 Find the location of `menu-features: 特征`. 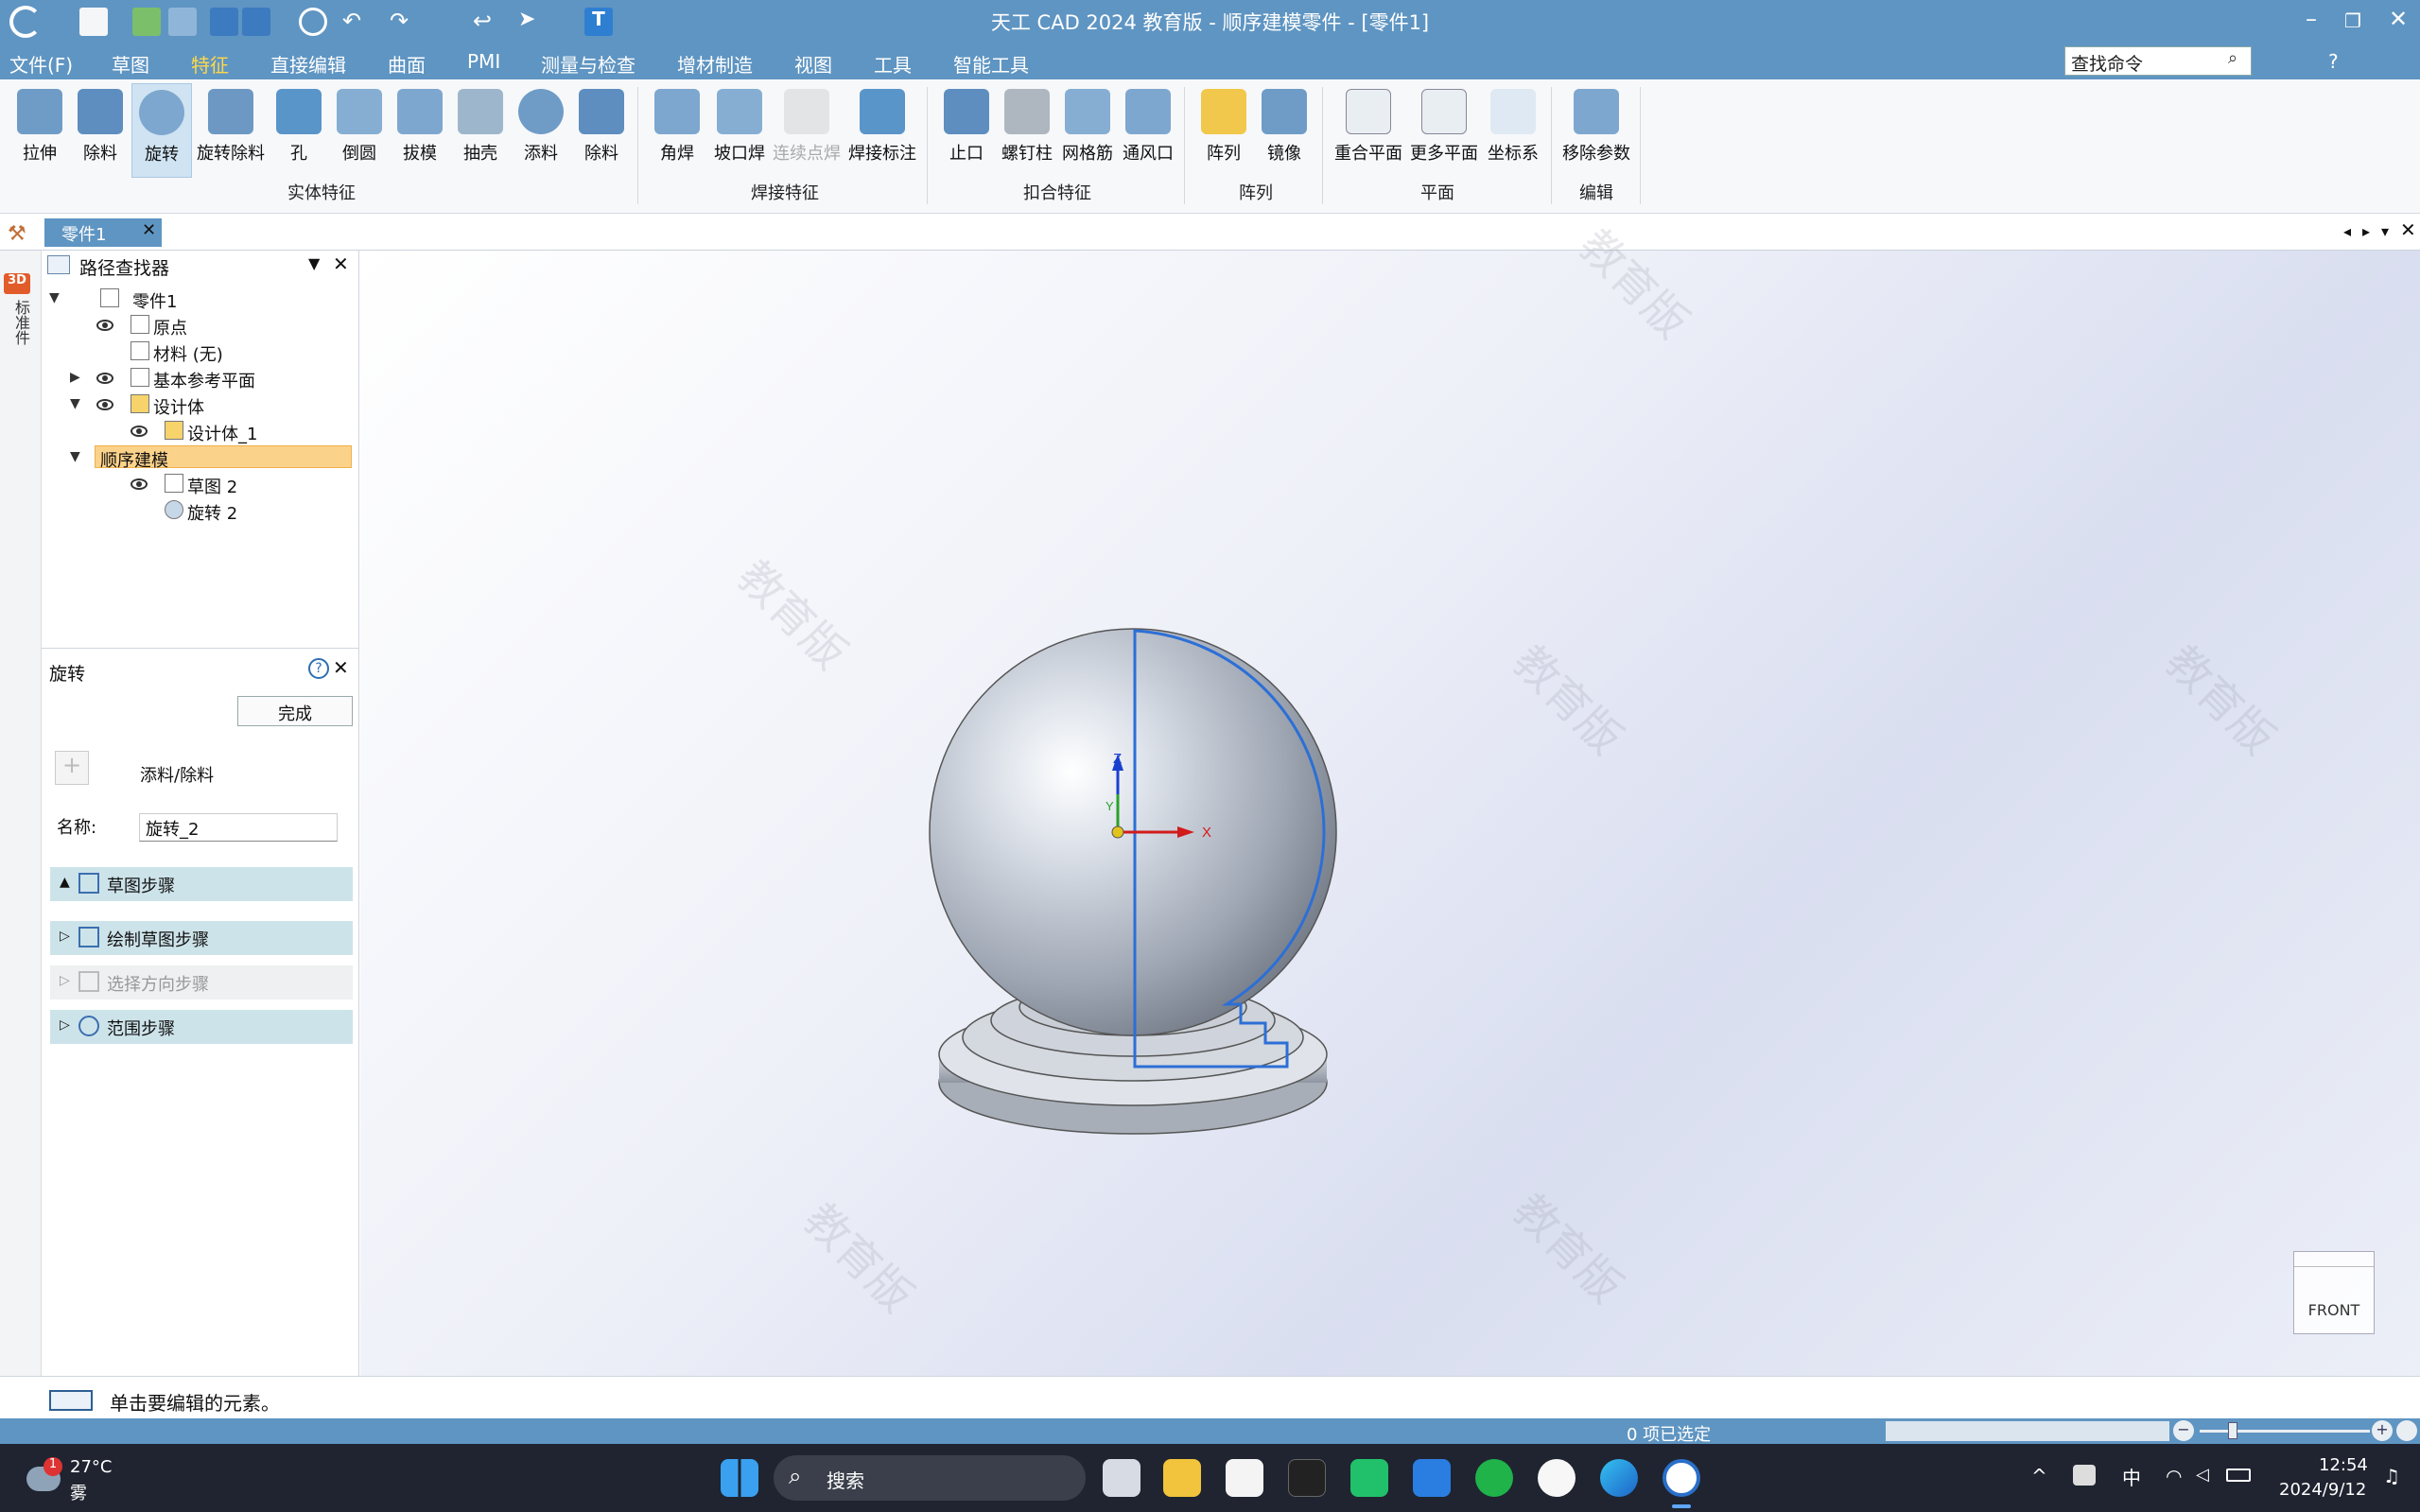

menu-features: 特征 is located at coordinates (210, 64).